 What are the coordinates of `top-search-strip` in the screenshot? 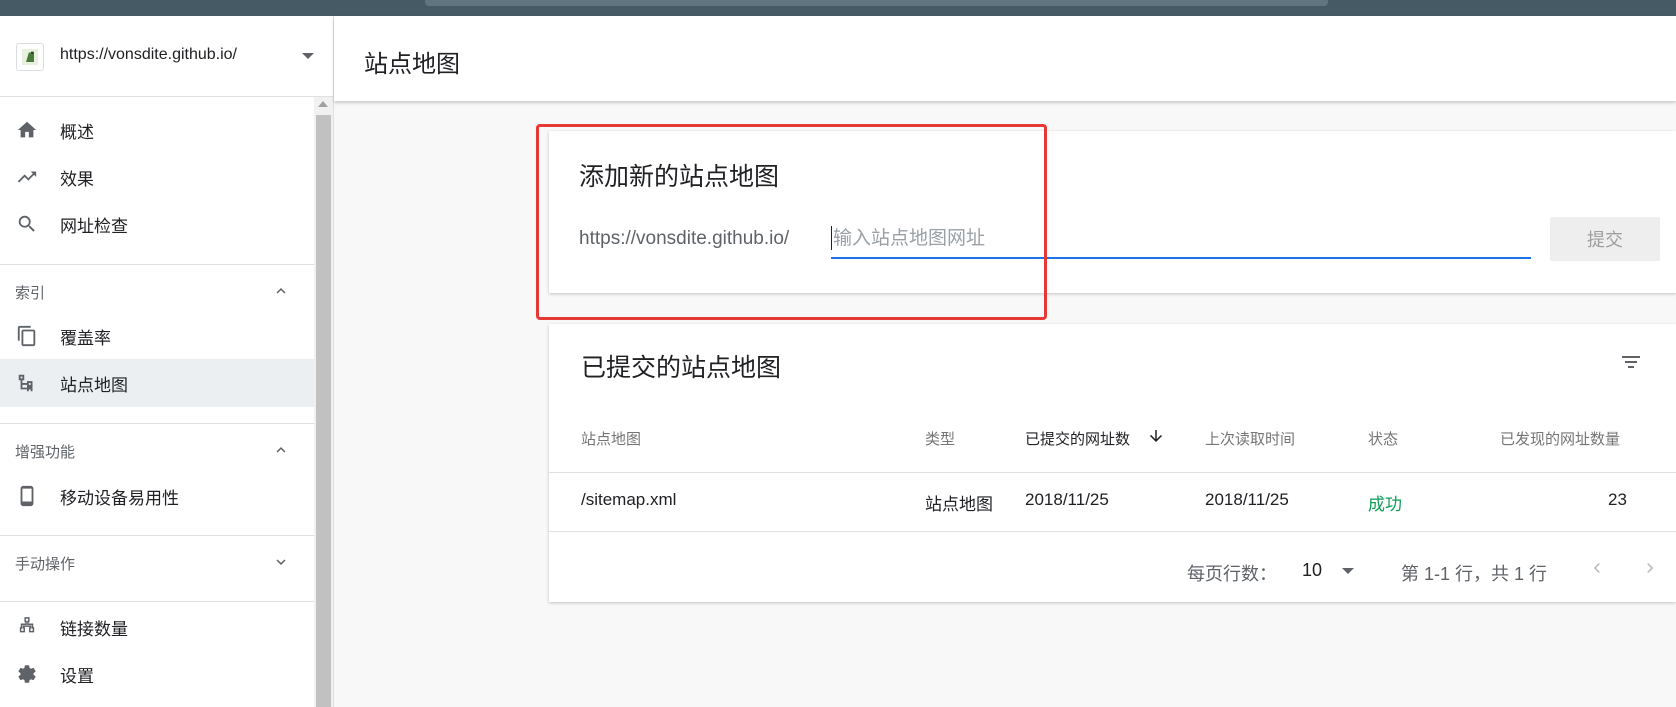 It's located at (876, 3).